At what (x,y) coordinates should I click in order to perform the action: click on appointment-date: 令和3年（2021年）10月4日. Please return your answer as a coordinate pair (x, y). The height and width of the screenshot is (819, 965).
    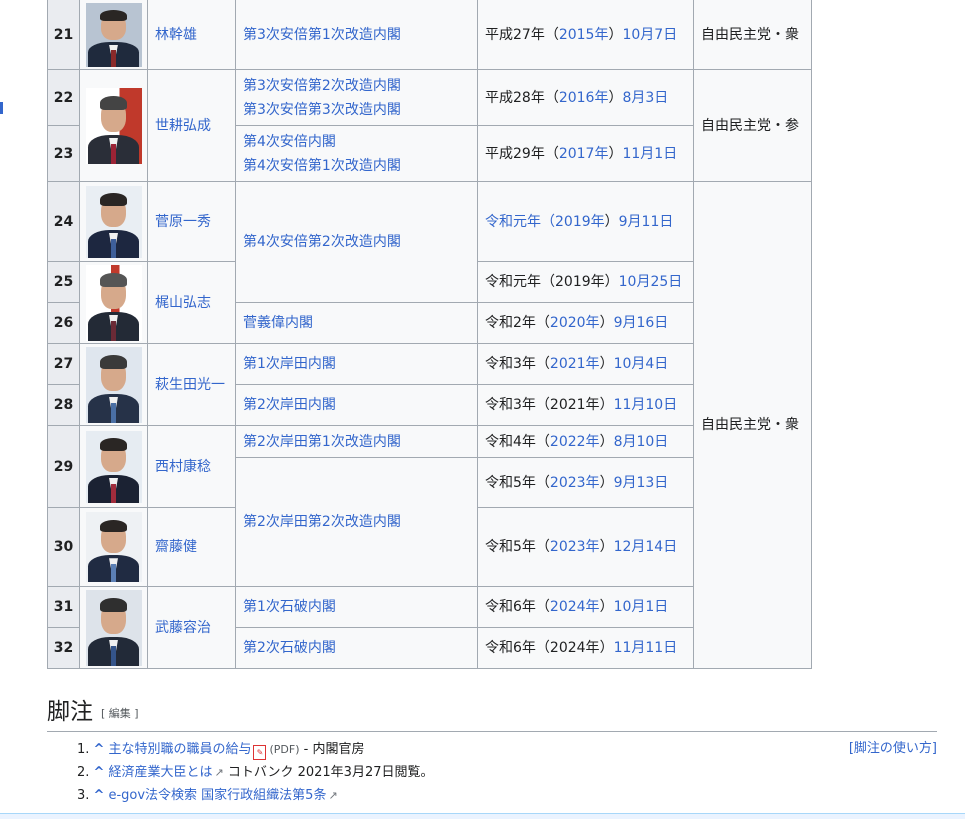
    Looking at the image, I should click on (585, 364).